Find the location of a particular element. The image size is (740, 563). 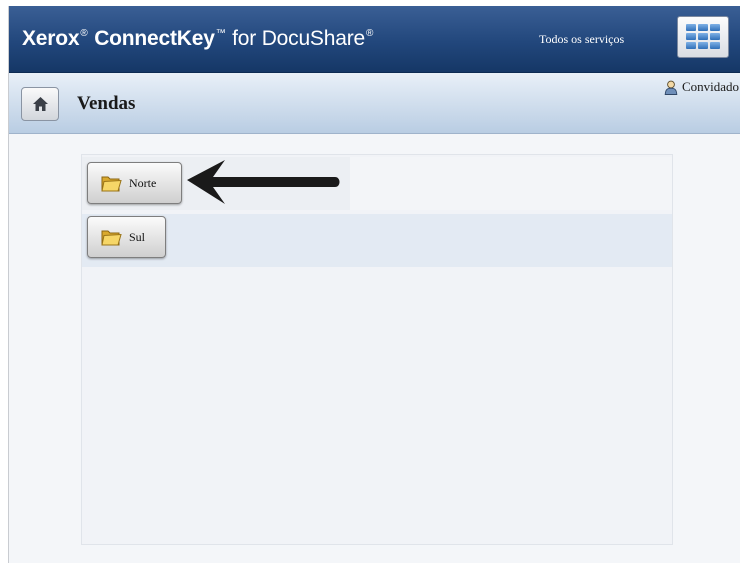

user-name: Convidado is located at coordinates (710, 86).